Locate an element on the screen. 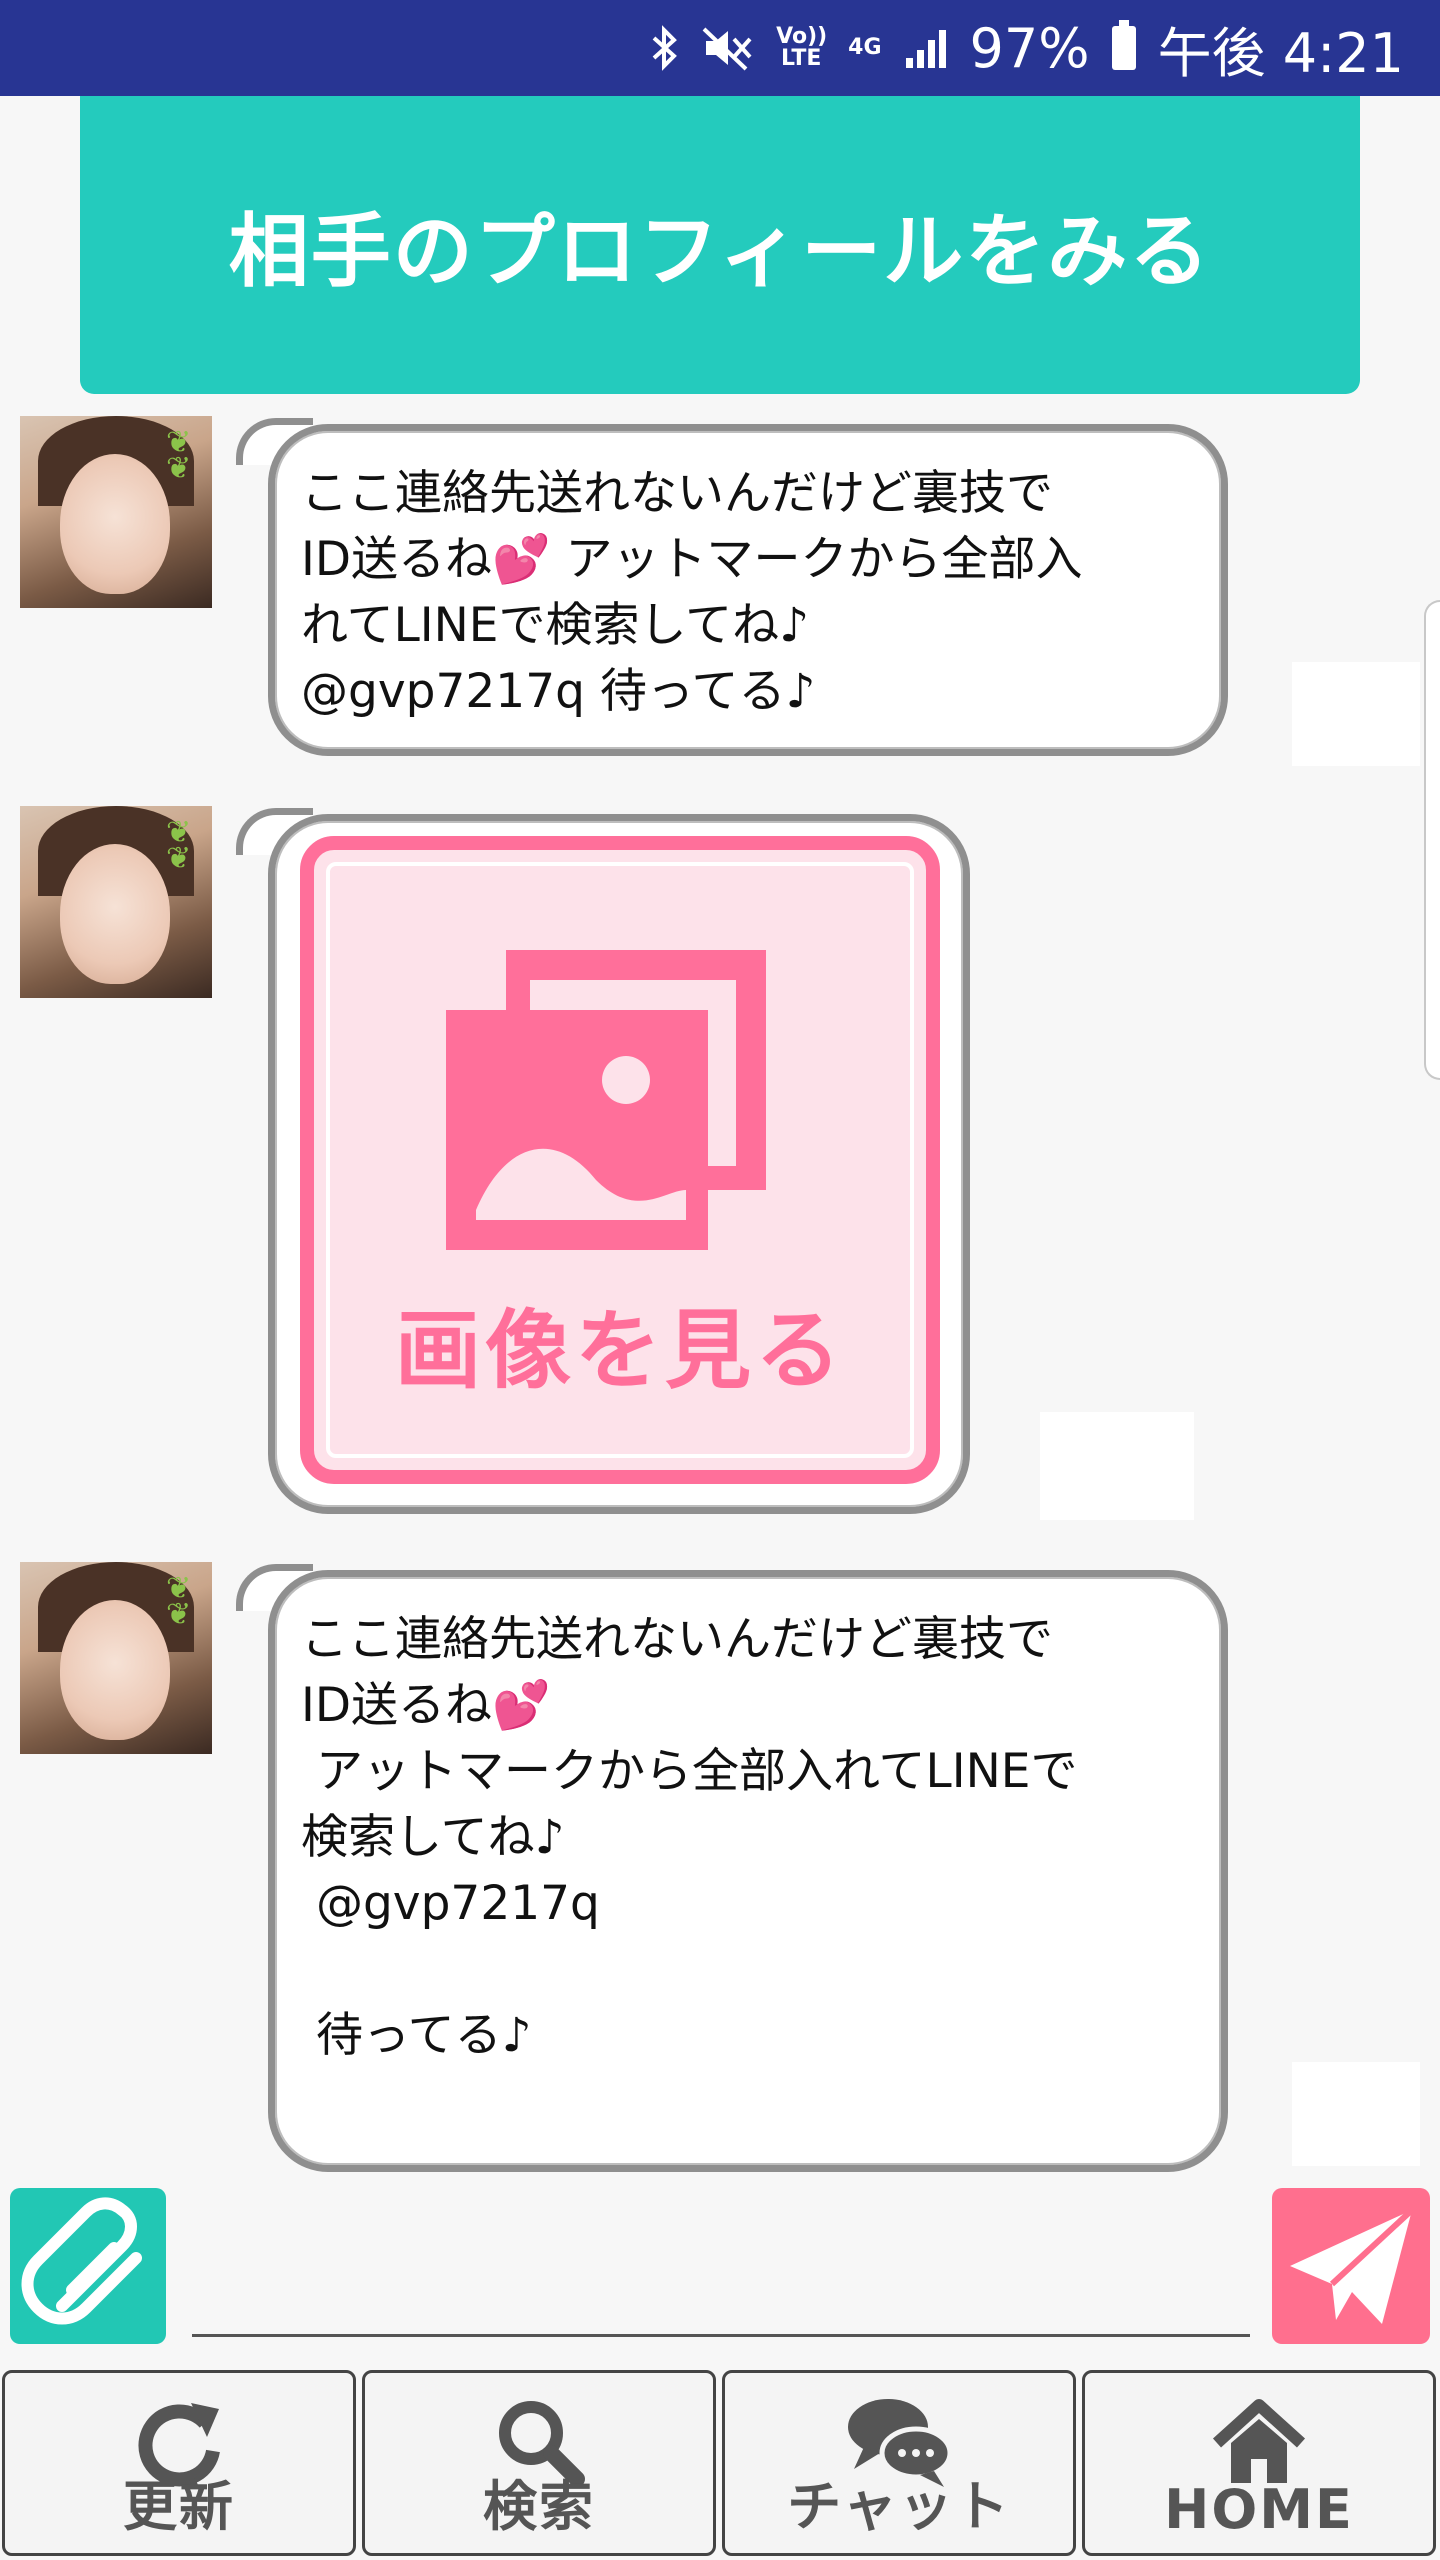  view-profile-button: 相手のプロフィールをみる is located at coordinates (720, 245).